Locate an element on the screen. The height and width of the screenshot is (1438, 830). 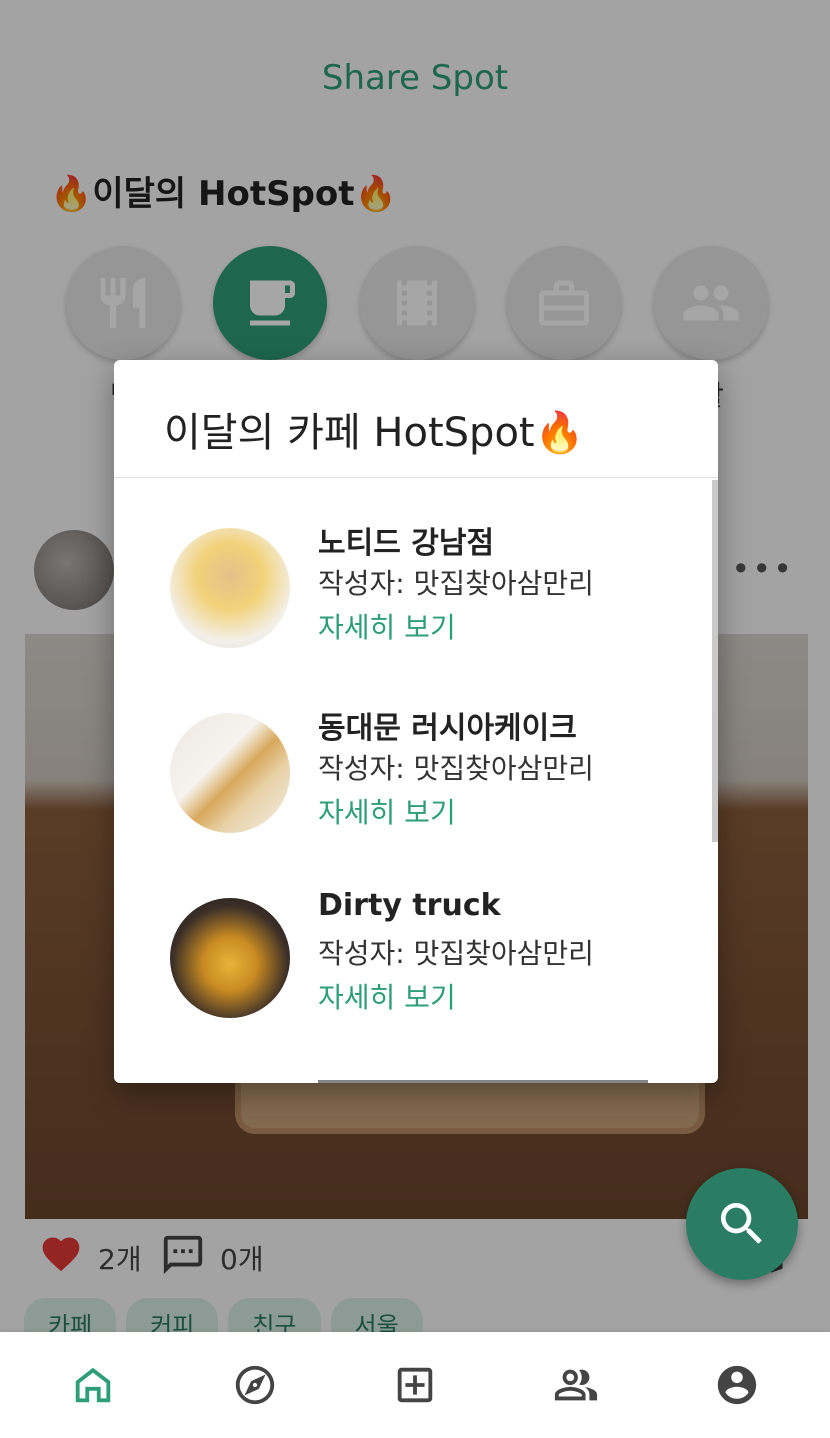
nav-profile is located at coordinates (737, 1385).